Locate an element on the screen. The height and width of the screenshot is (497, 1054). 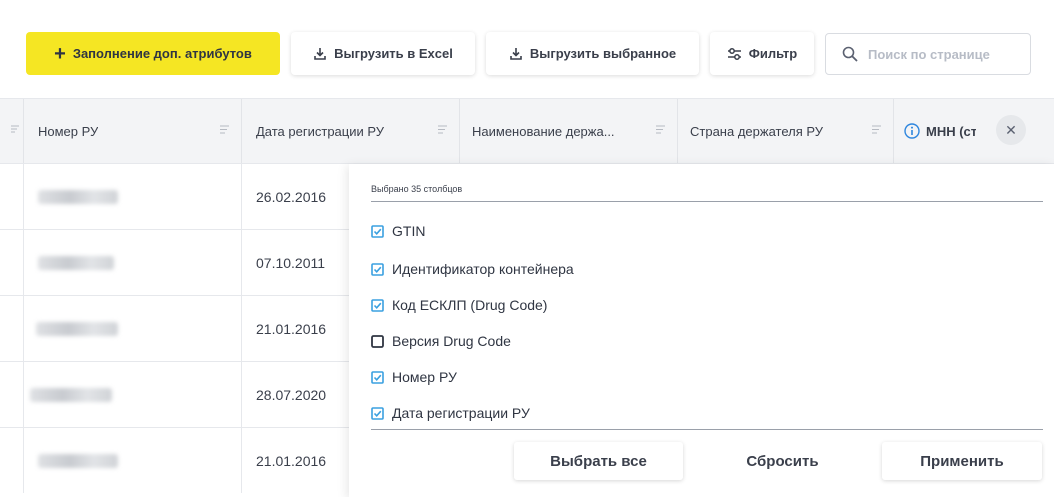
column-option-gtin: GTIN is located at coordinates (398, 231).